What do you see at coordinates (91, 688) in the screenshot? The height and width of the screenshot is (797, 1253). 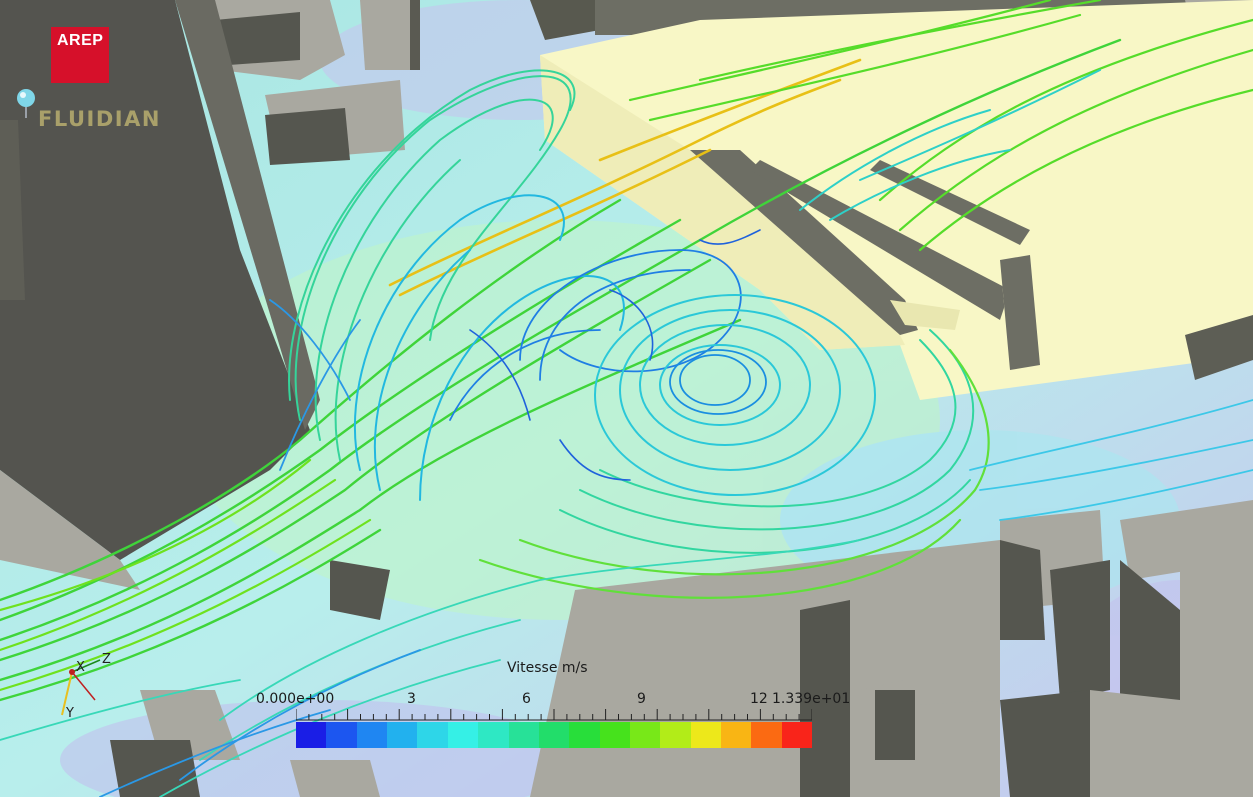 I see `orientation-axes: X Z Y` at bounding box center [91, 688].